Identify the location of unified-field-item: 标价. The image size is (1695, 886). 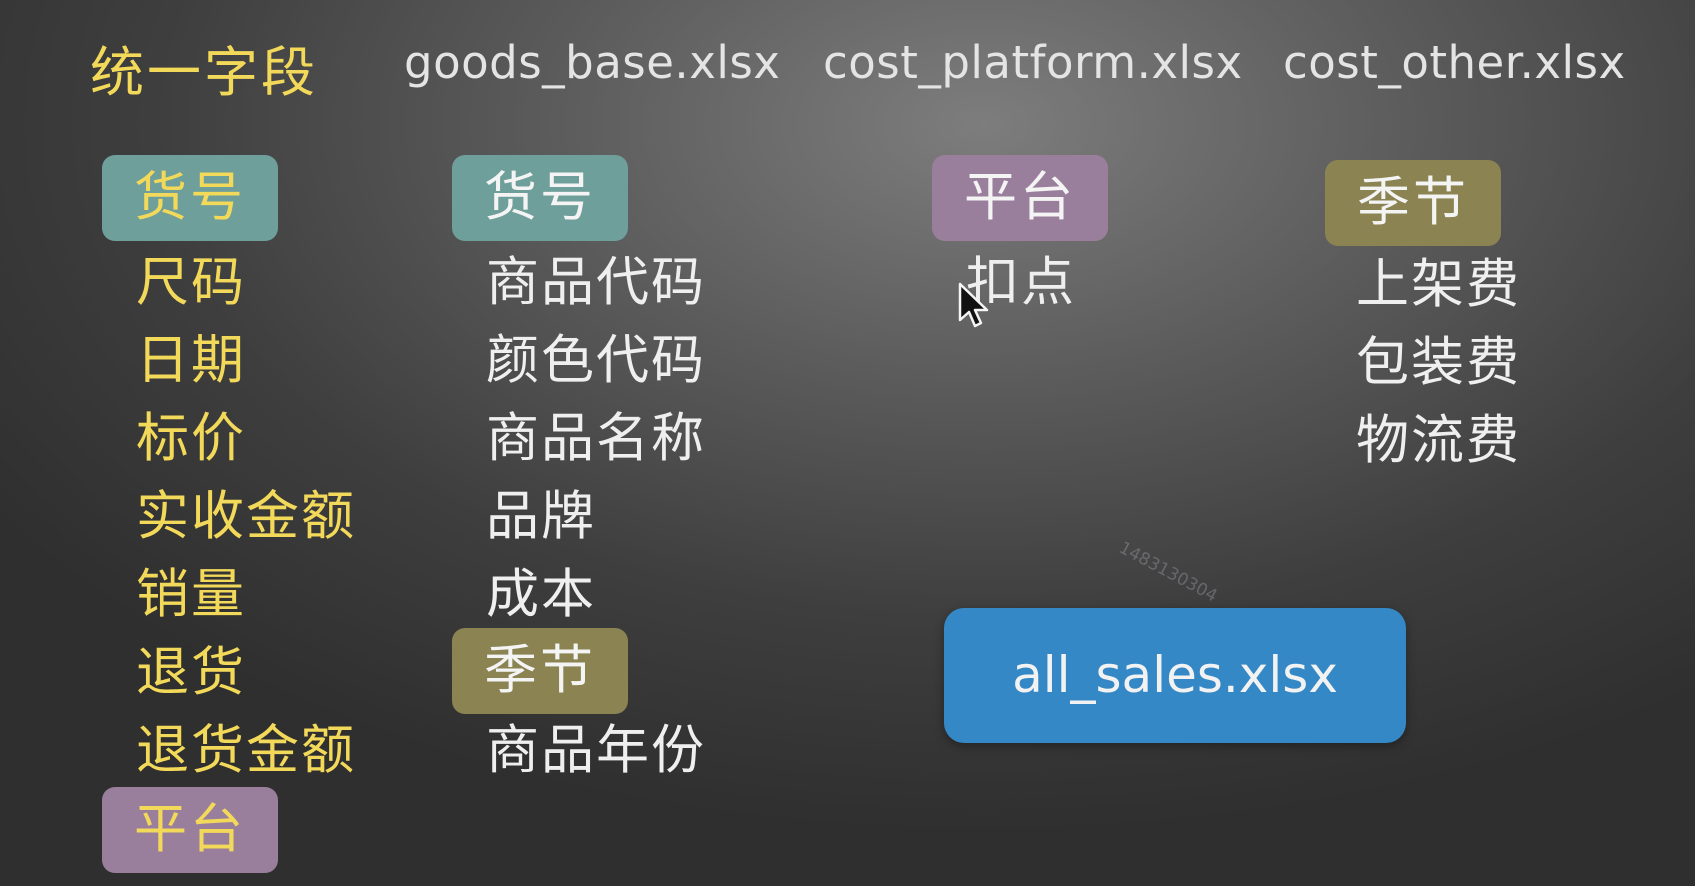
(191, 438).